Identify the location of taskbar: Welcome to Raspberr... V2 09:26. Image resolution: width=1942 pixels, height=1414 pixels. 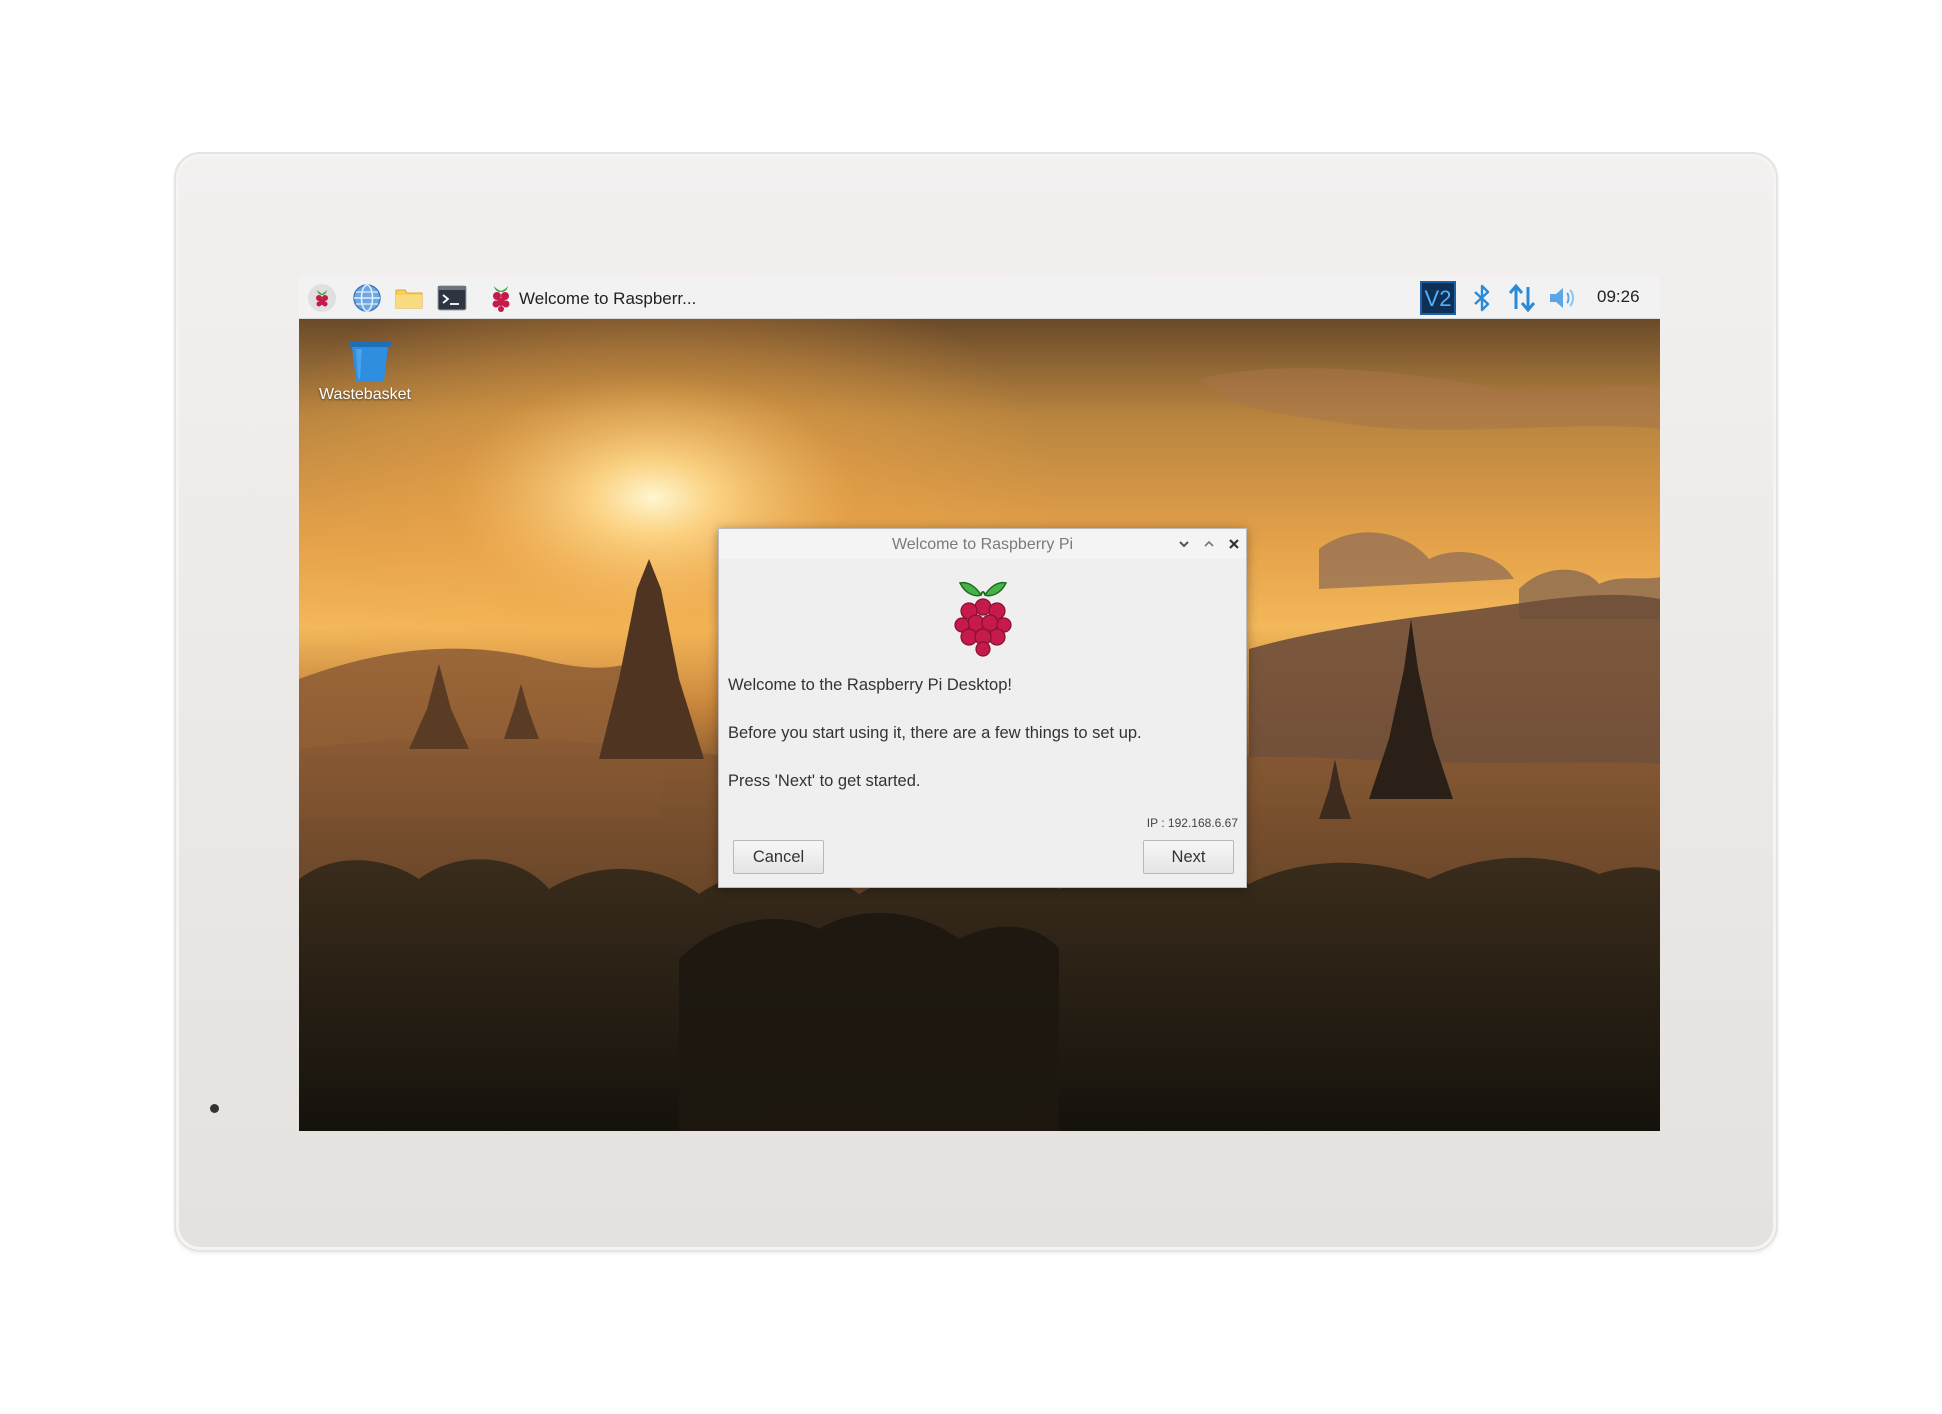
(979, 298).